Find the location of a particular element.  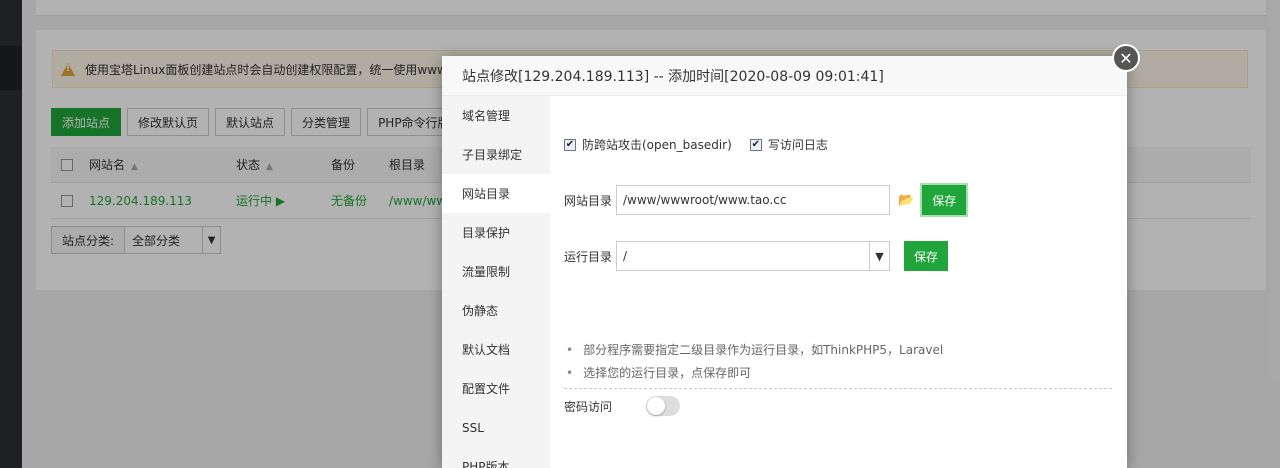

menu-default-doc: 默认文档 is located at coordinates (496, 349).